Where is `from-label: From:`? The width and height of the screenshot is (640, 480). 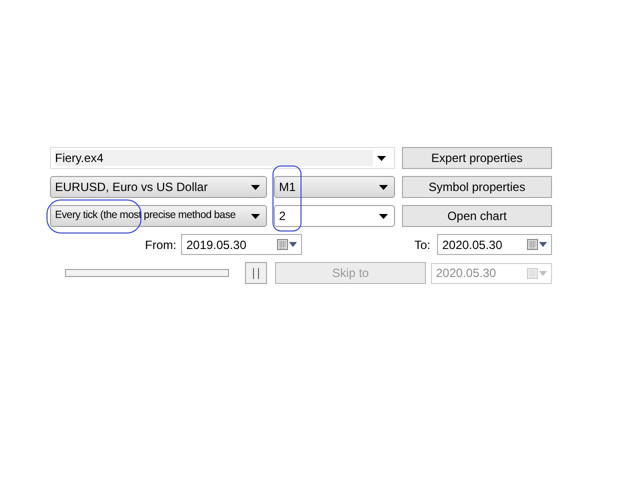 from-label: From: is located at coordinates (160, 245).